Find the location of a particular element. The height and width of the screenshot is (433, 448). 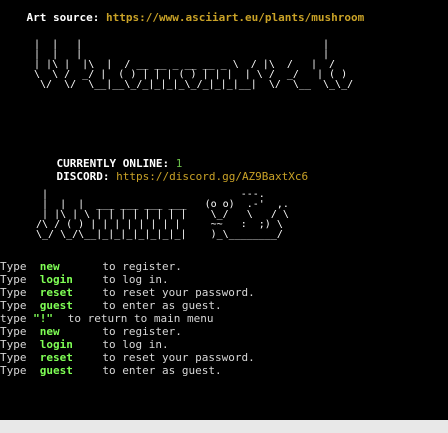

command-row: type "!" to return to main menu is located at coordinates (106, 318).